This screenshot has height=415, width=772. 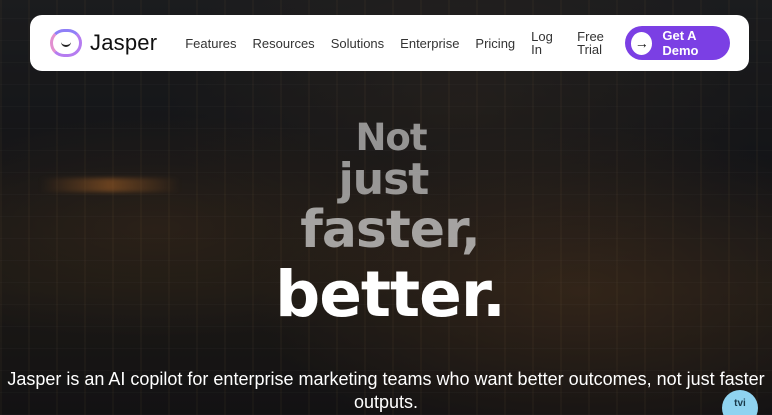 I want to click on nav-link-solutions: Solutions, so click(x=357, y=43).